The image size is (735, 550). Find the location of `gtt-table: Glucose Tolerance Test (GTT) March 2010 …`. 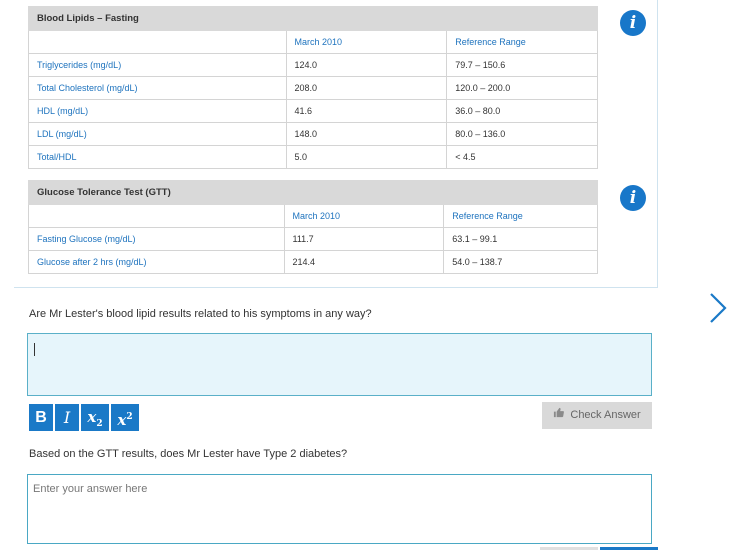

gtt-table: Glucose Tolerance Test (GTT) March 2010 … is located at coordinates (313, 227).